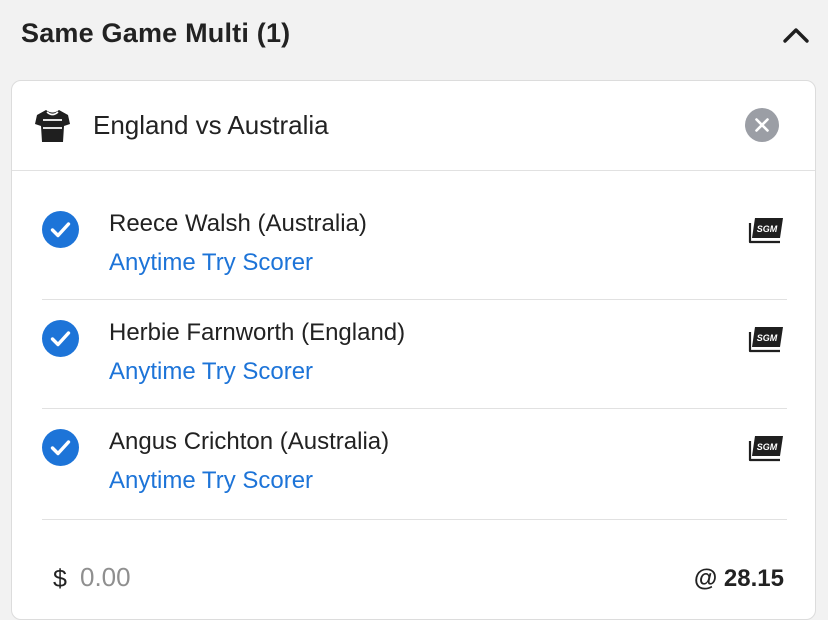 Image resolution: width=828 pixels, height=620 pixels. Describe the element at coordinates (156, 33) in the screenshot. I see `section-title: Same Game Multi (1)` at that location.